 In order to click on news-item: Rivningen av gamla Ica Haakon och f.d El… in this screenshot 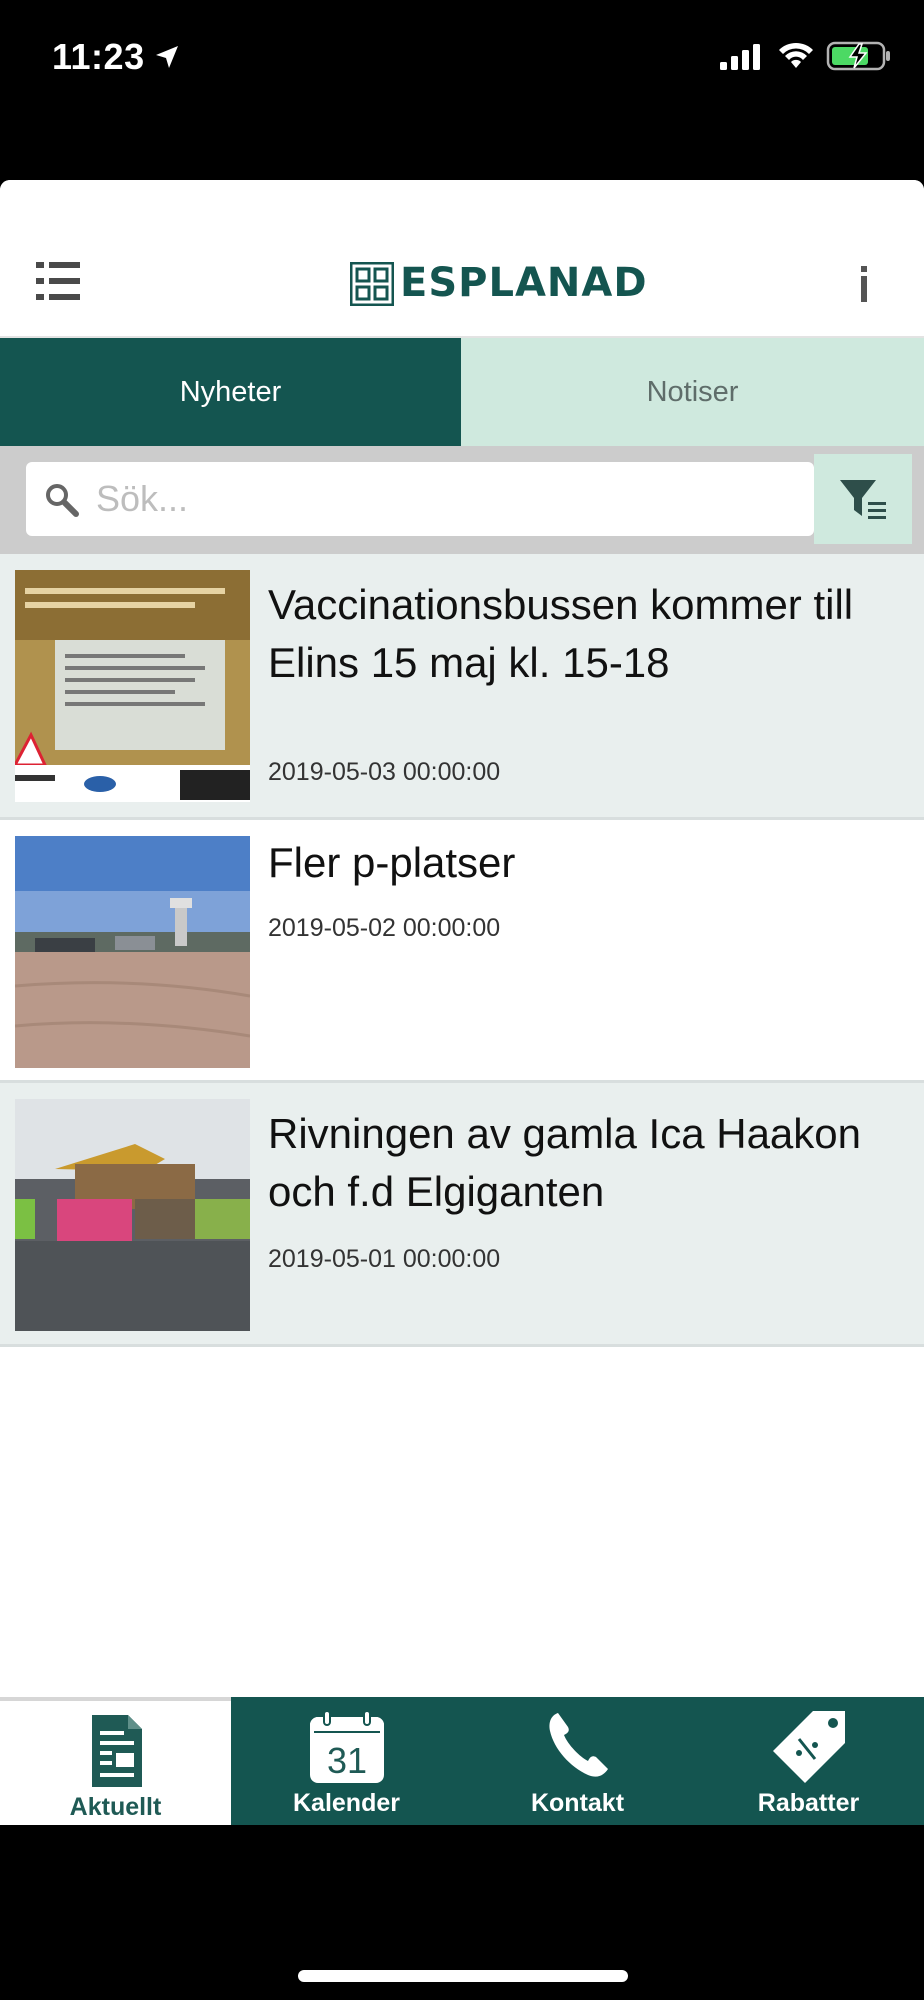, I will do `click(462, 1215)`.